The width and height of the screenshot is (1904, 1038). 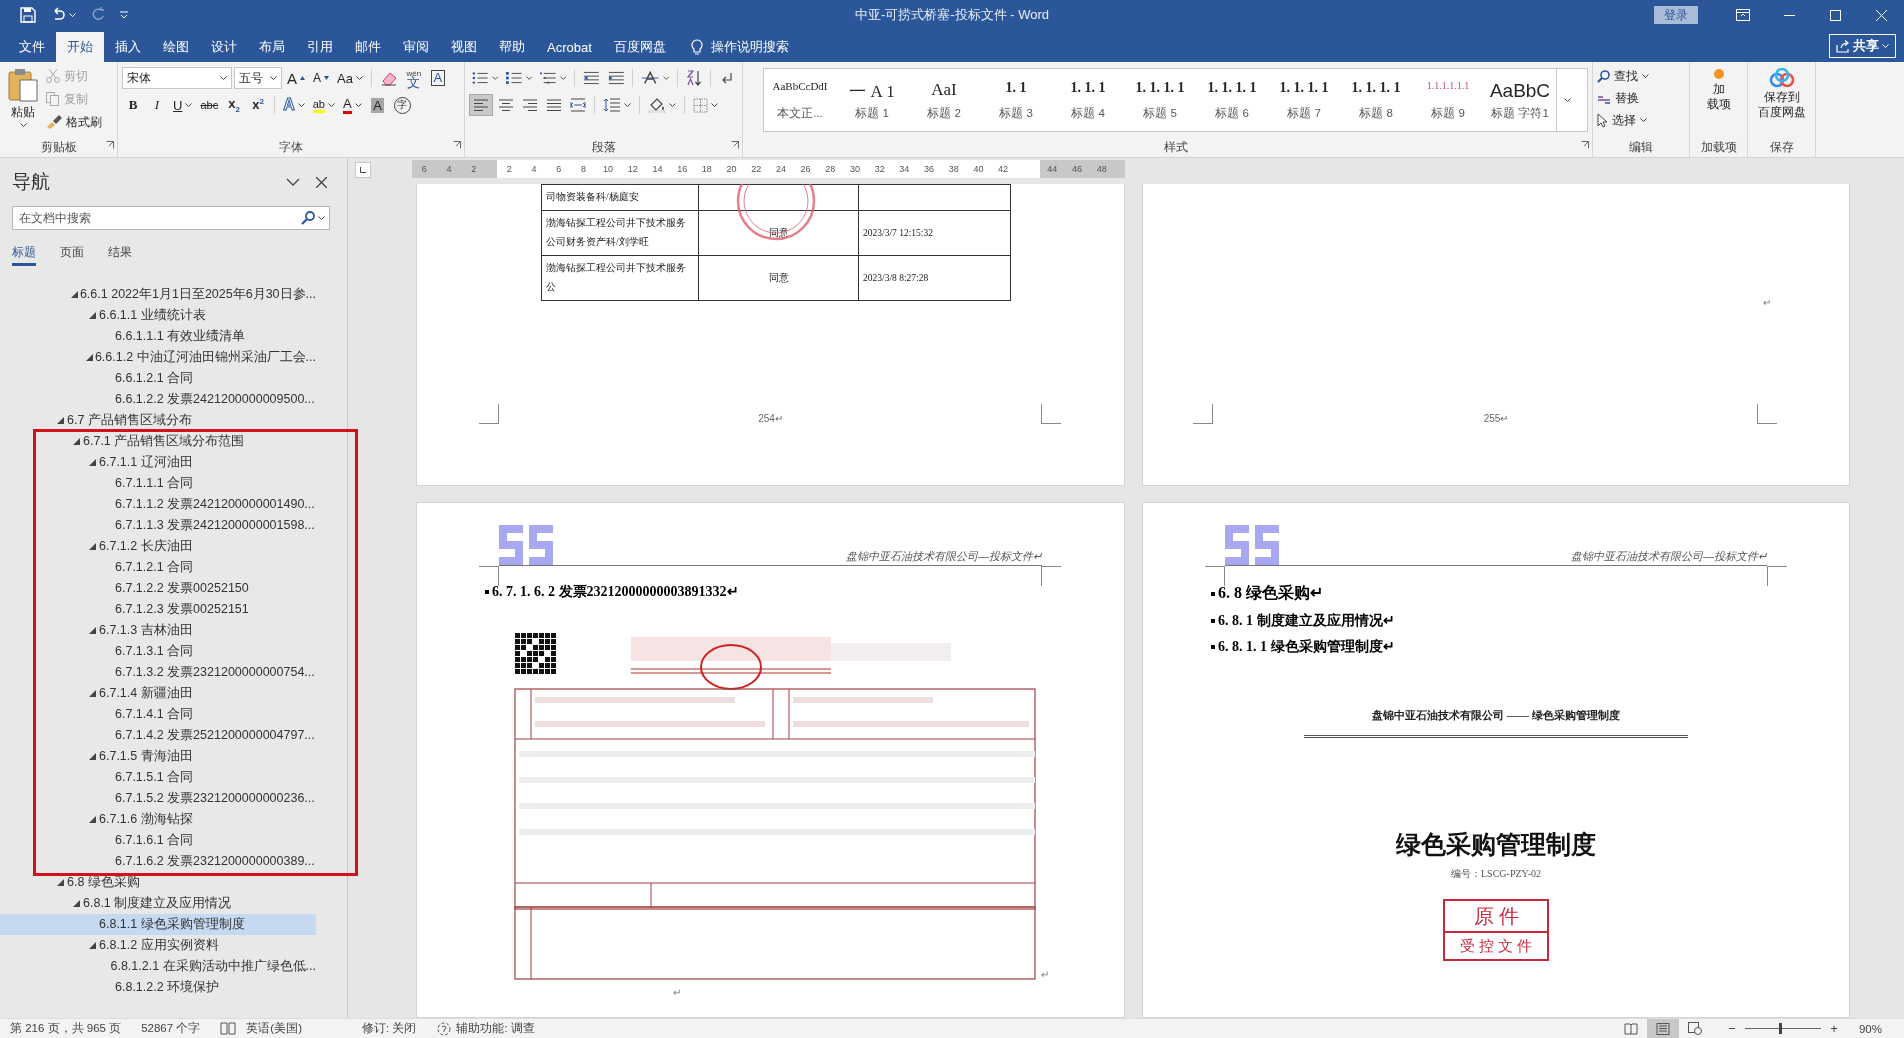 What do you see at coordinates (1731, 1028) in the screenshot?
I see `zoom-out-button: −` at bounding box center [1731, 1028].